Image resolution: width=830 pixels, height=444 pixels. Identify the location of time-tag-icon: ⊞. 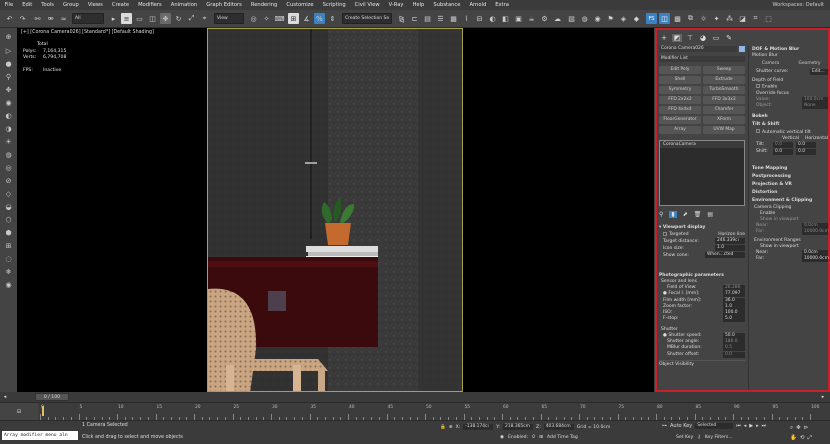
(541, 437).